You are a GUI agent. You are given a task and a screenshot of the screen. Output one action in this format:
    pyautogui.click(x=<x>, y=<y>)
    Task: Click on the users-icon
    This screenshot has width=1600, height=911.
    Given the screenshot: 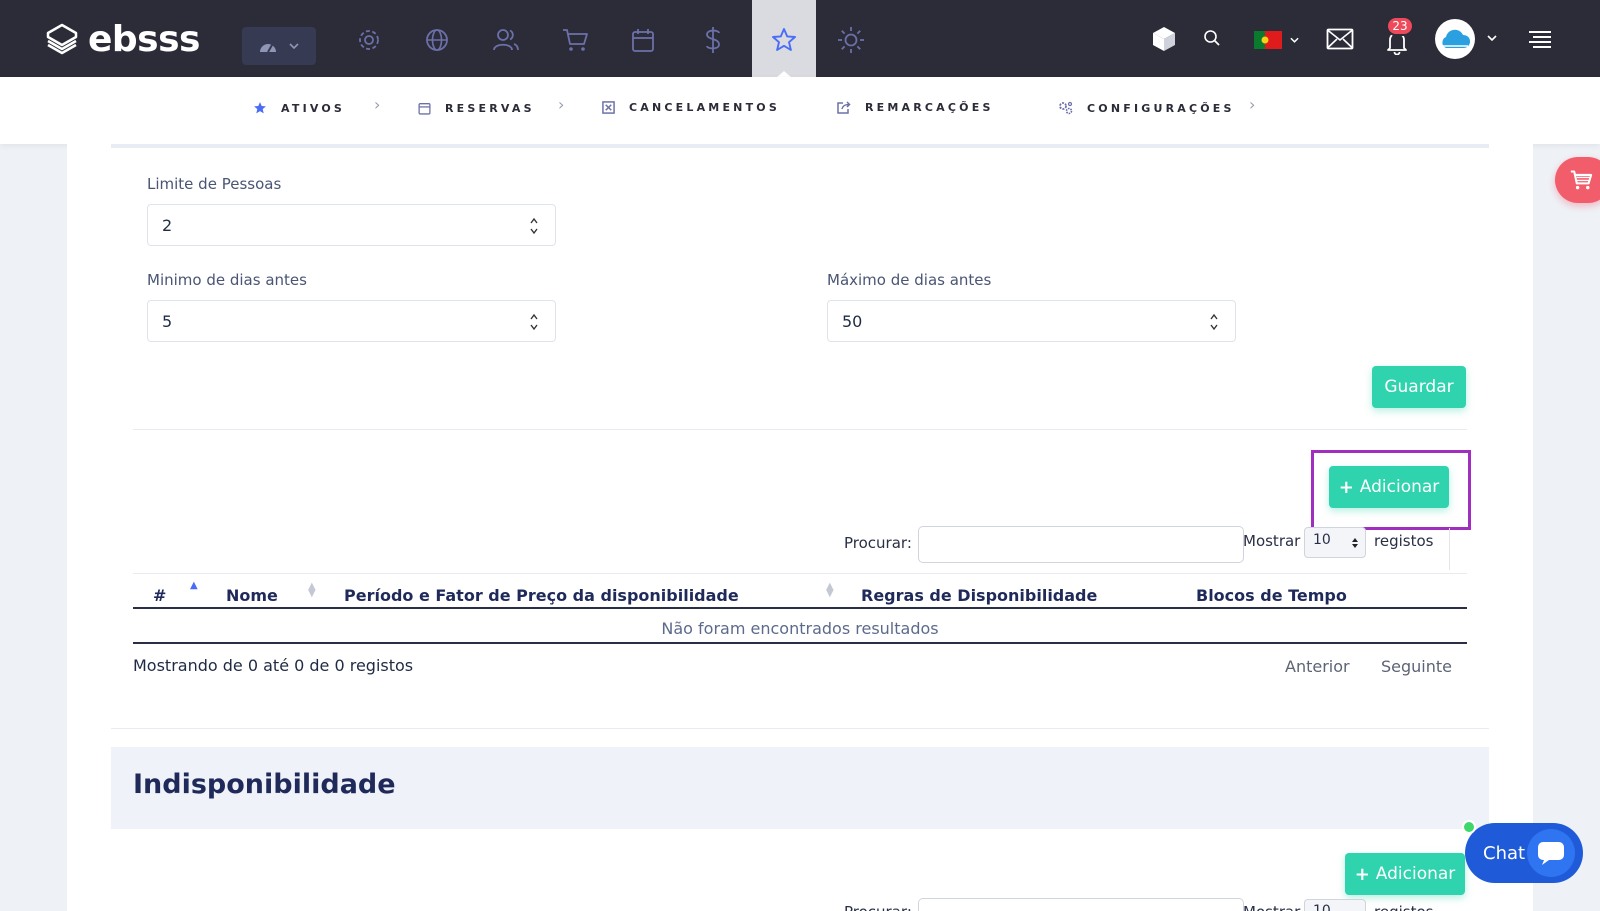 What is the action you would take?
    pyautogui.click(x=506, y=40)
    